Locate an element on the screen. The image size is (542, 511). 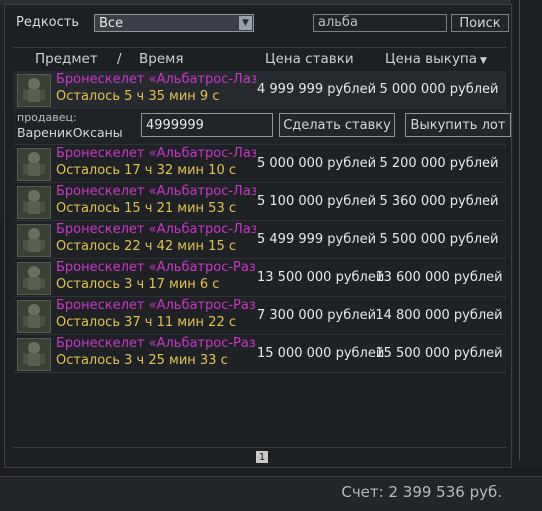
bid-price: 13 500 000 рублей is located at coordinates (321, 277).